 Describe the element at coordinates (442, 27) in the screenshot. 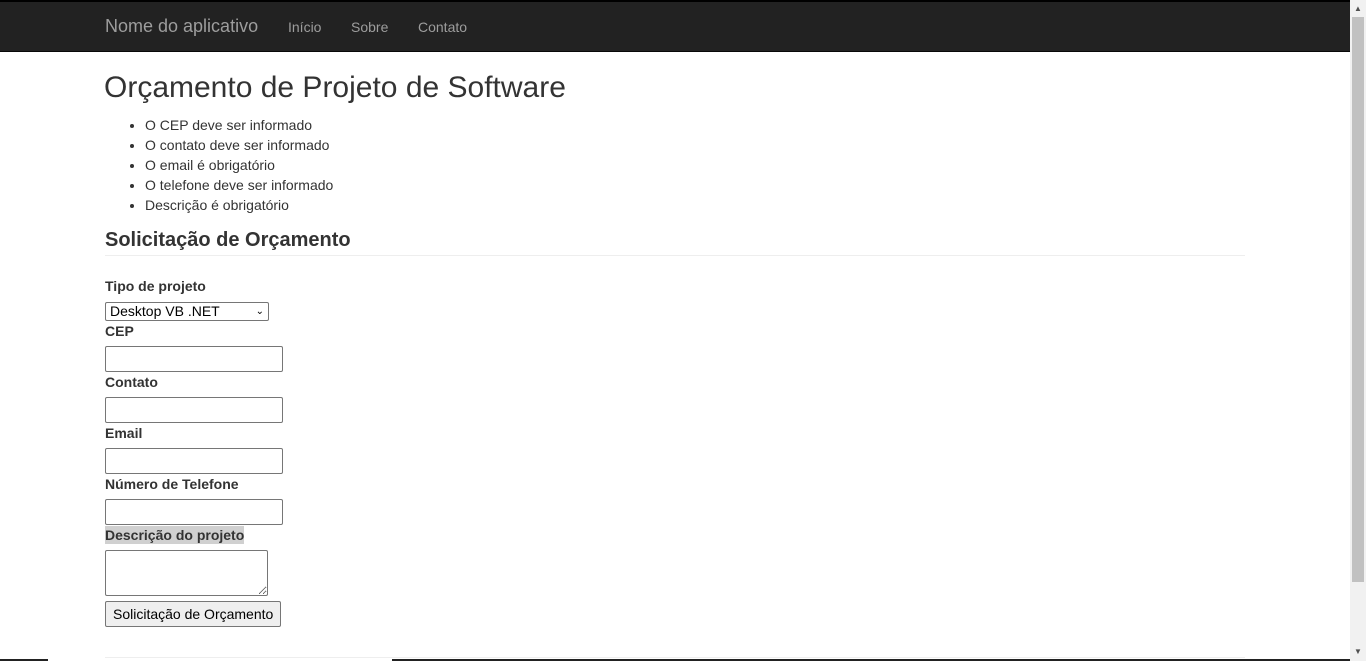

I see `nav-link-contato: Contato` at that location.